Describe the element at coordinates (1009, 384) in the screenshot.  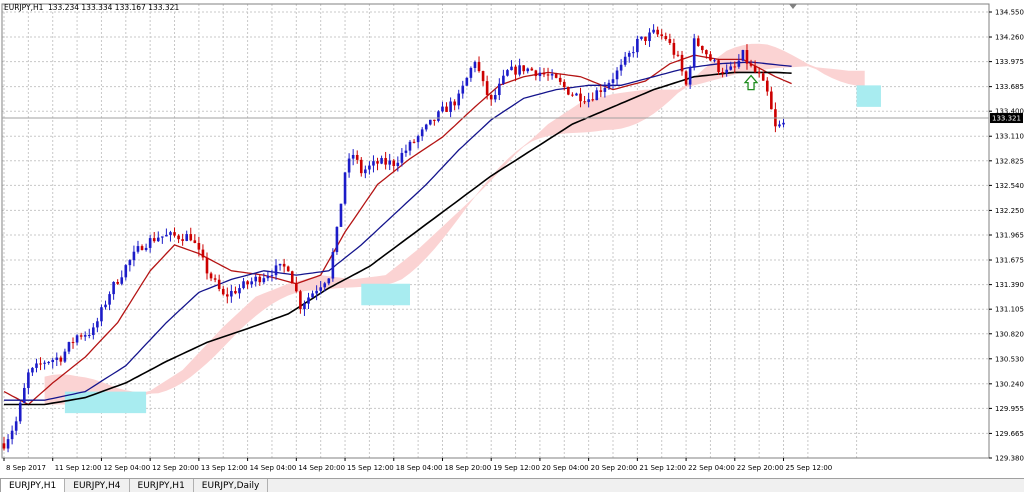
I see `y-tick-label: 130.240` at that location.